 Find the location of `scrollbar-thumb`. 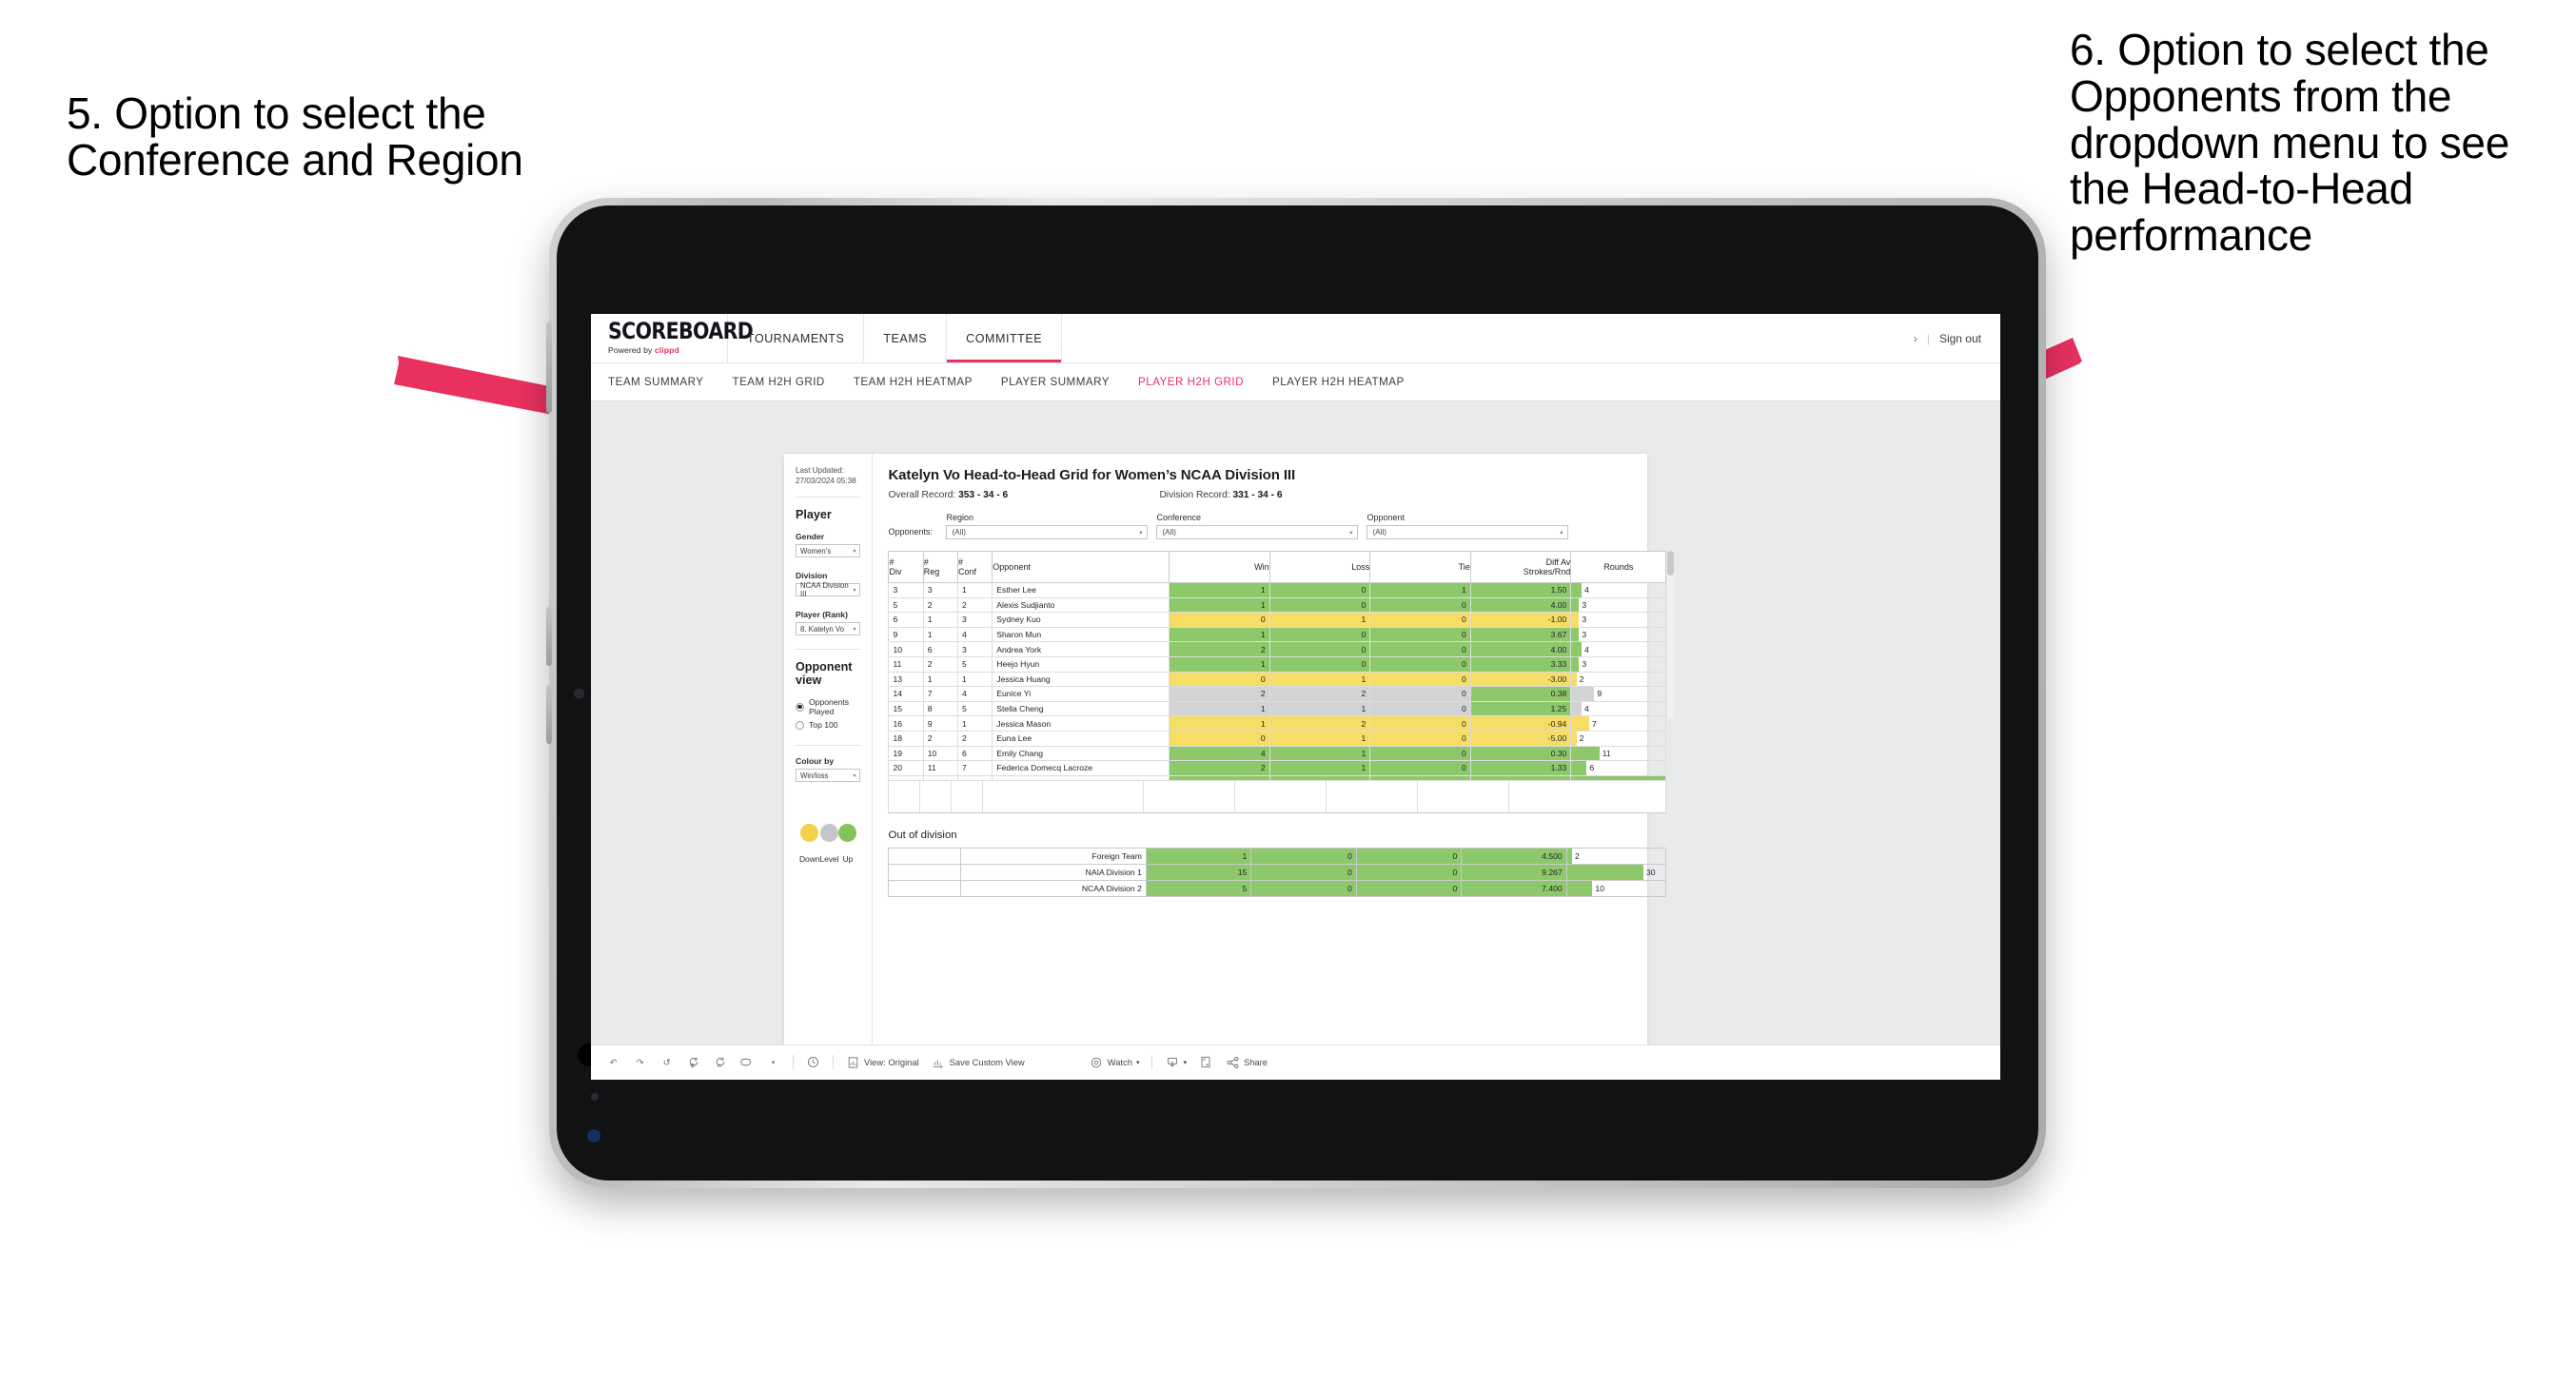

scrollbar-thumb is located at coordinates (1671, 563).